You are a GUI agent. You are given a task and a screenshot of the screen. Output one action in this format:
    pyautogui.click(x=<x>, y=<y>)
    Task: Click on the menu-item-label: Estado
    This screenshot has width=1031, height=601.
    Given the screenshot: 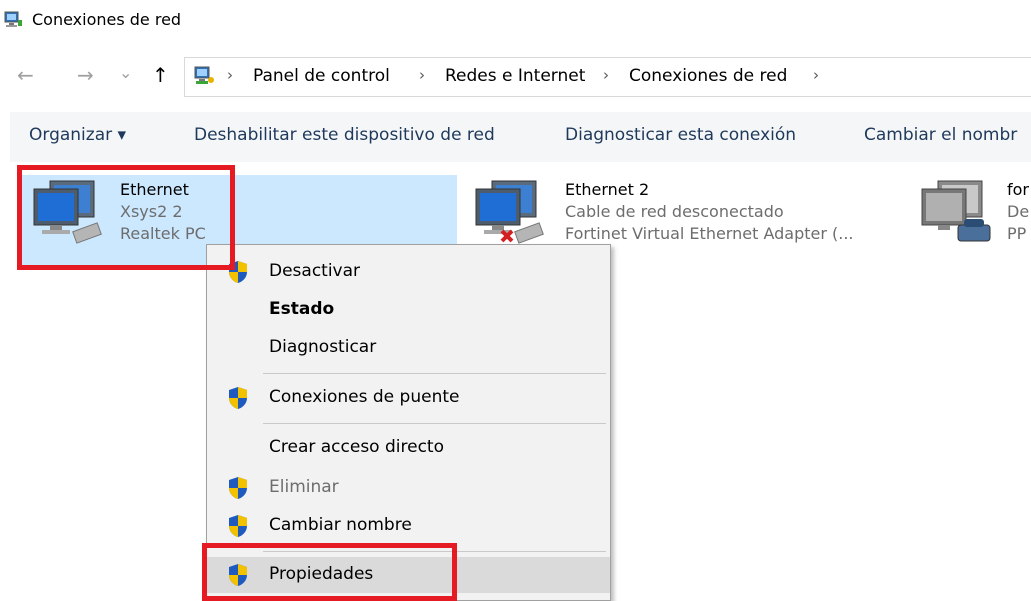 What is the action you would take?
    pyautogui.click(x=302, y=309)
    